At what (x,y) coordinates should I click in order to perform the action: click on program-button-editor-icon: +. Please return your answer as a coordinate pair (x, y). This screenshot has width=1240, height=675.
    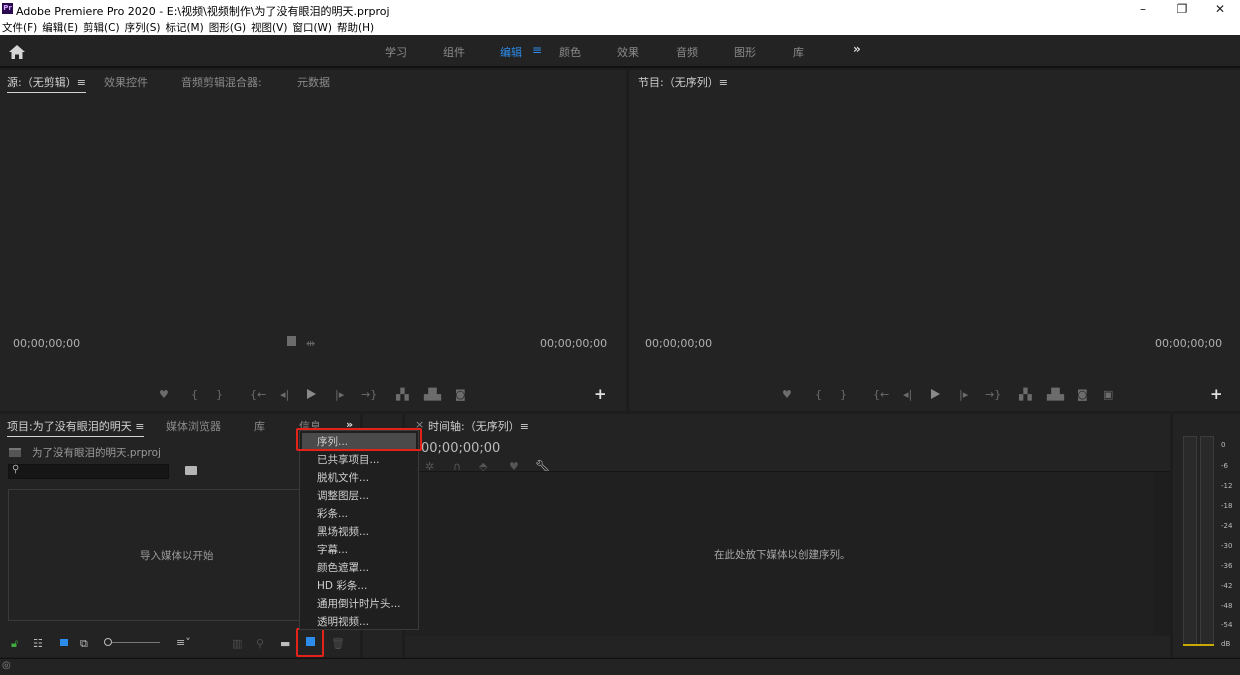
    Looking at the image, I should click on (1216, 394).